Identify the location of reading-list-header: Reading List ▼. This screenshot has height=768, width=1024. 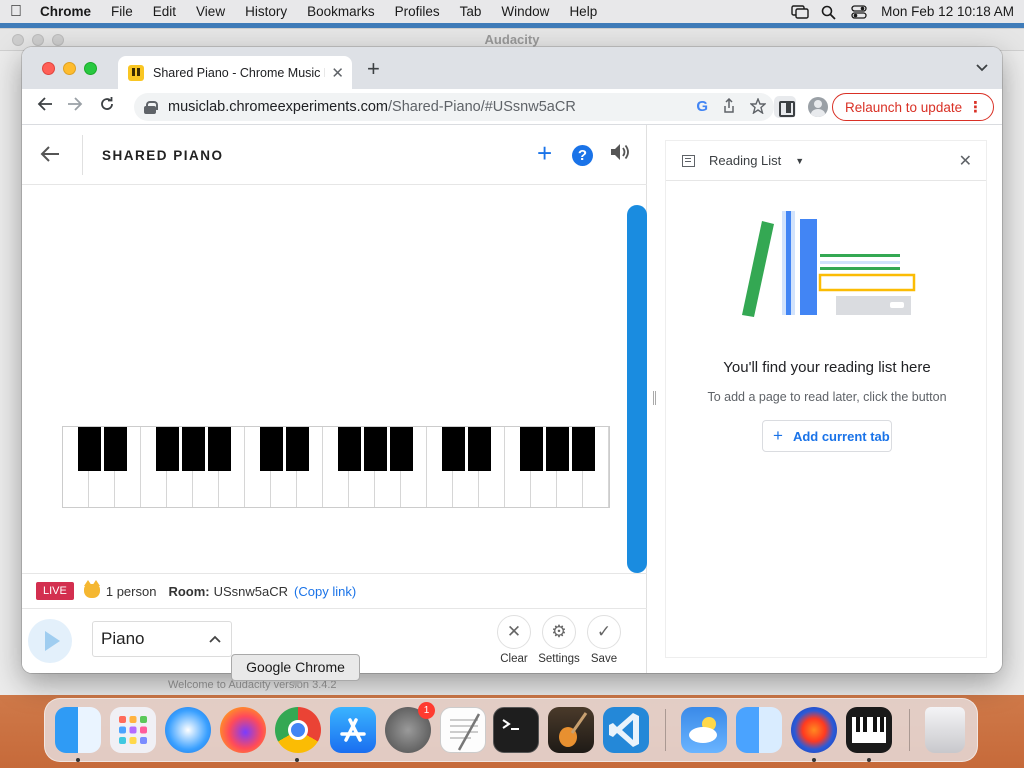
(826, 161).